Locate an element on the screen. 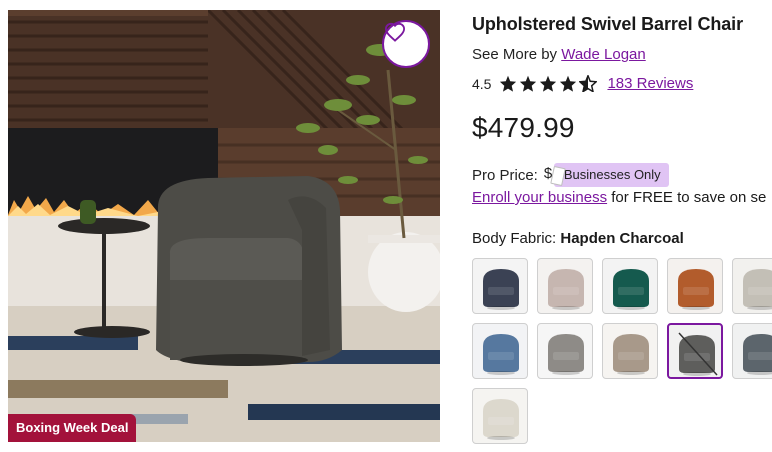 This screenshot has height=452, width=772. deal-badge: Boxing Week Deal is located at coordinates (72, 428).